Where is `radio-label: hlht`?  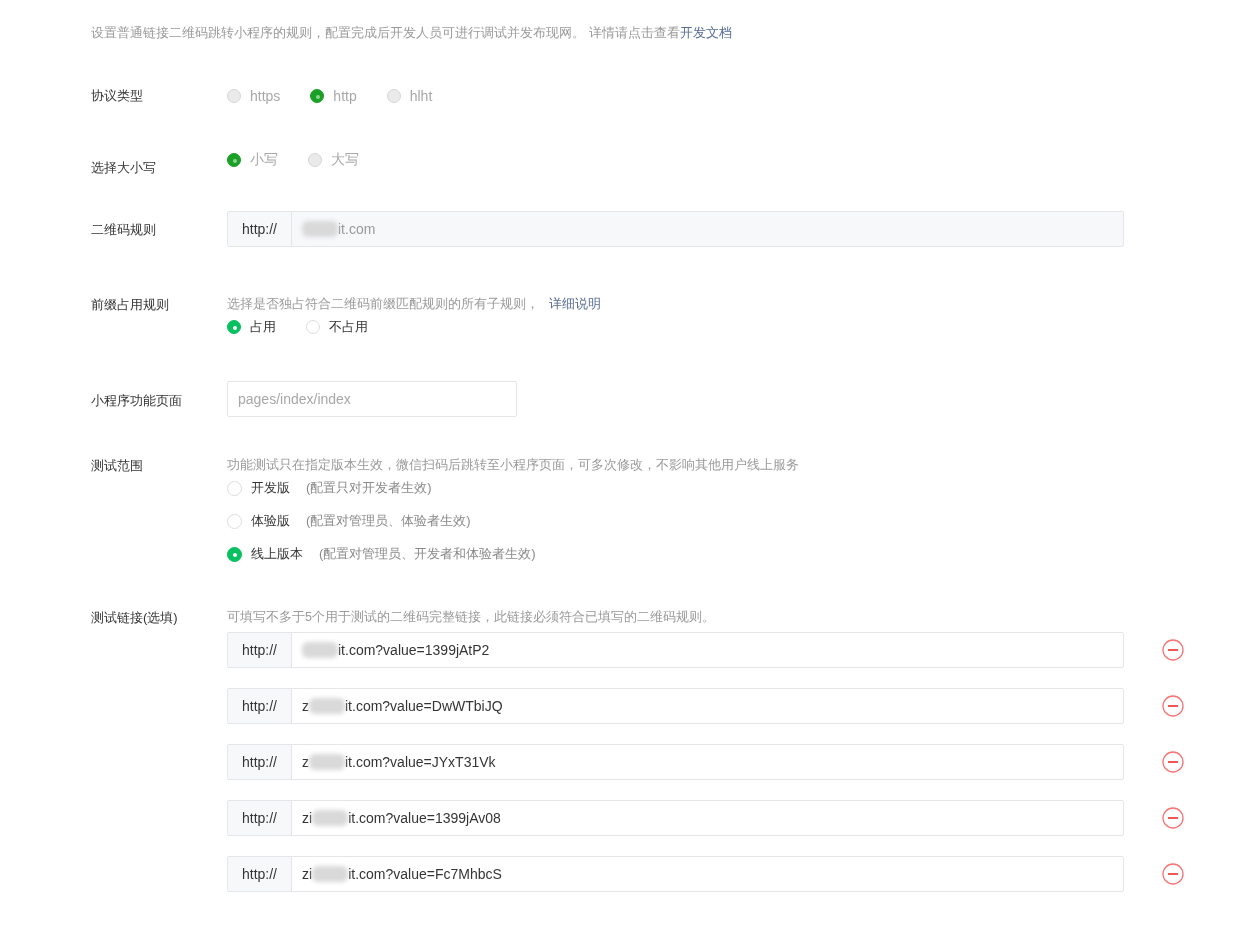 radio-label: hlht is located at coordinates (421, 96).